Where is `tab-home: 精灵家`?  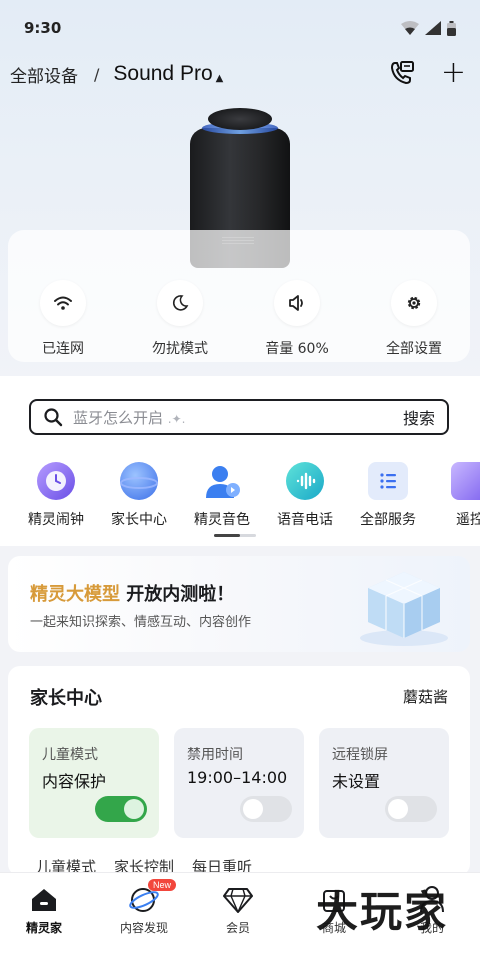 tab-home: 精灵家 is located at coordinates (44, 909).